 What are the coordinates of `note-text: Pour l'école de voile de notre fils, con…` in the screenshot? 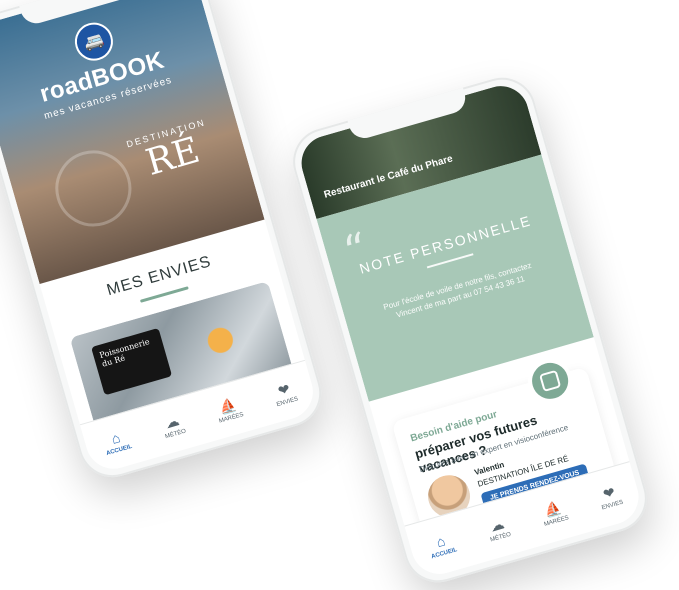 It's located at (457, 290).